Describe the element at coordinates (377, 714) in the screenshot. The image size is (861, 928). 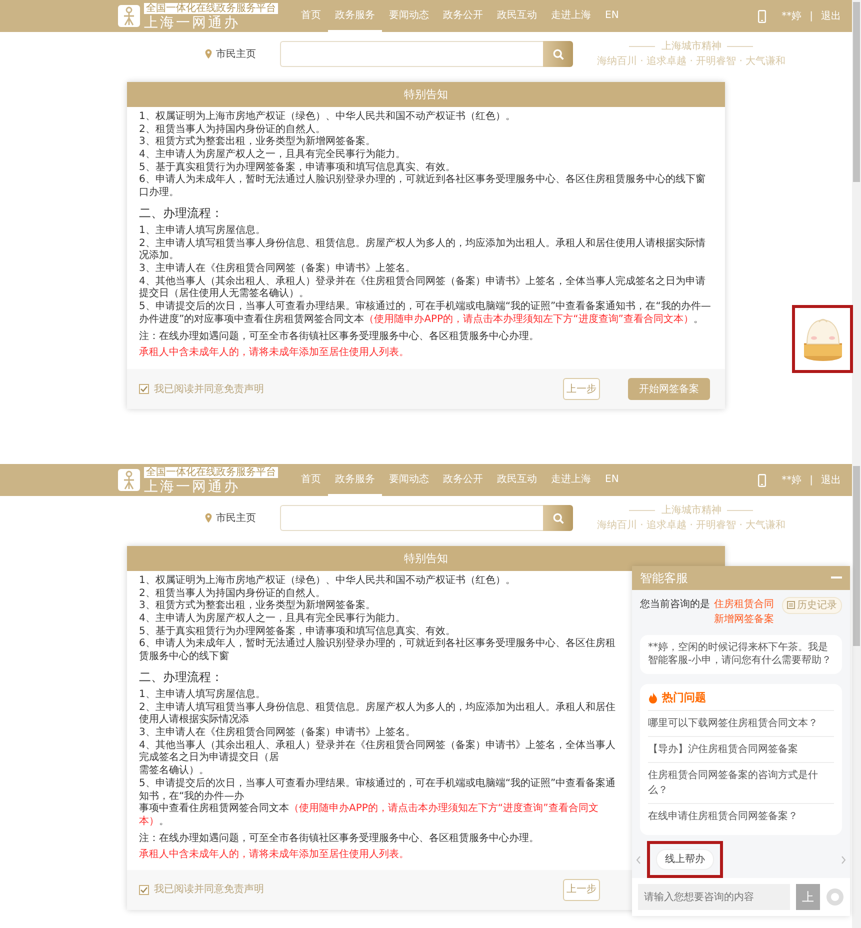
I see `process-step-text: 2、主申请人填写租赁当事人身份信息、租赁信息。房屋产权人为多人的，均应添加为出租人。承租人和居住使用人请根据实际情况添` at that location.